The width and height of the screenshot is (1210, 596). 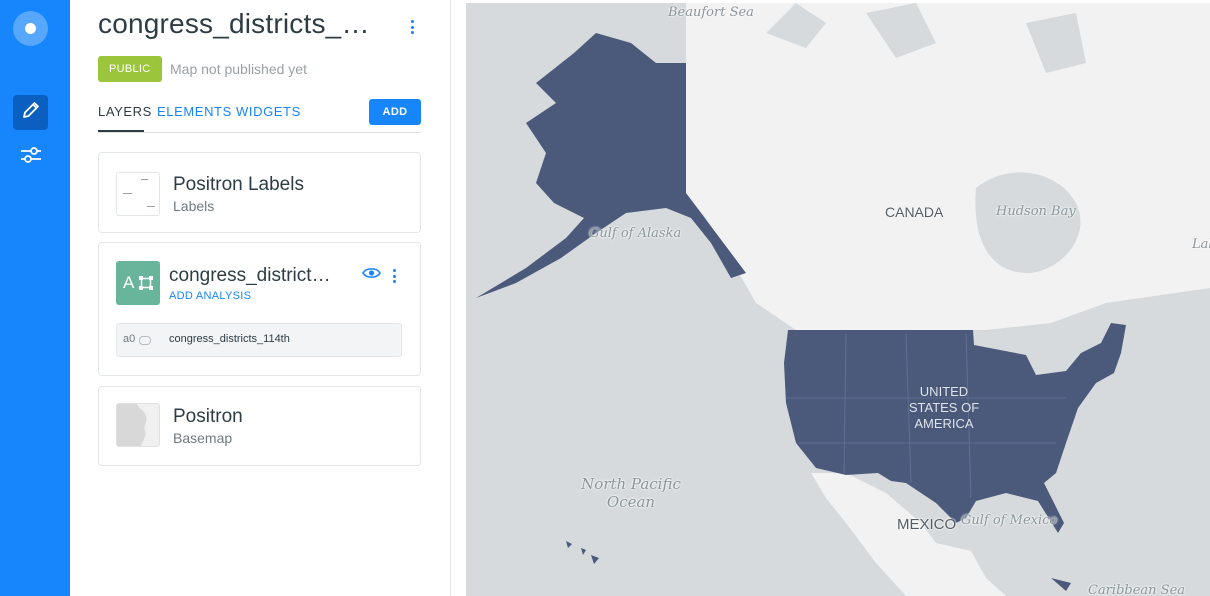 What do you see at coordinates (914, 212) in the screenshot?
I see `map-label-canada: CANADA` at bounding box center [914, 212].